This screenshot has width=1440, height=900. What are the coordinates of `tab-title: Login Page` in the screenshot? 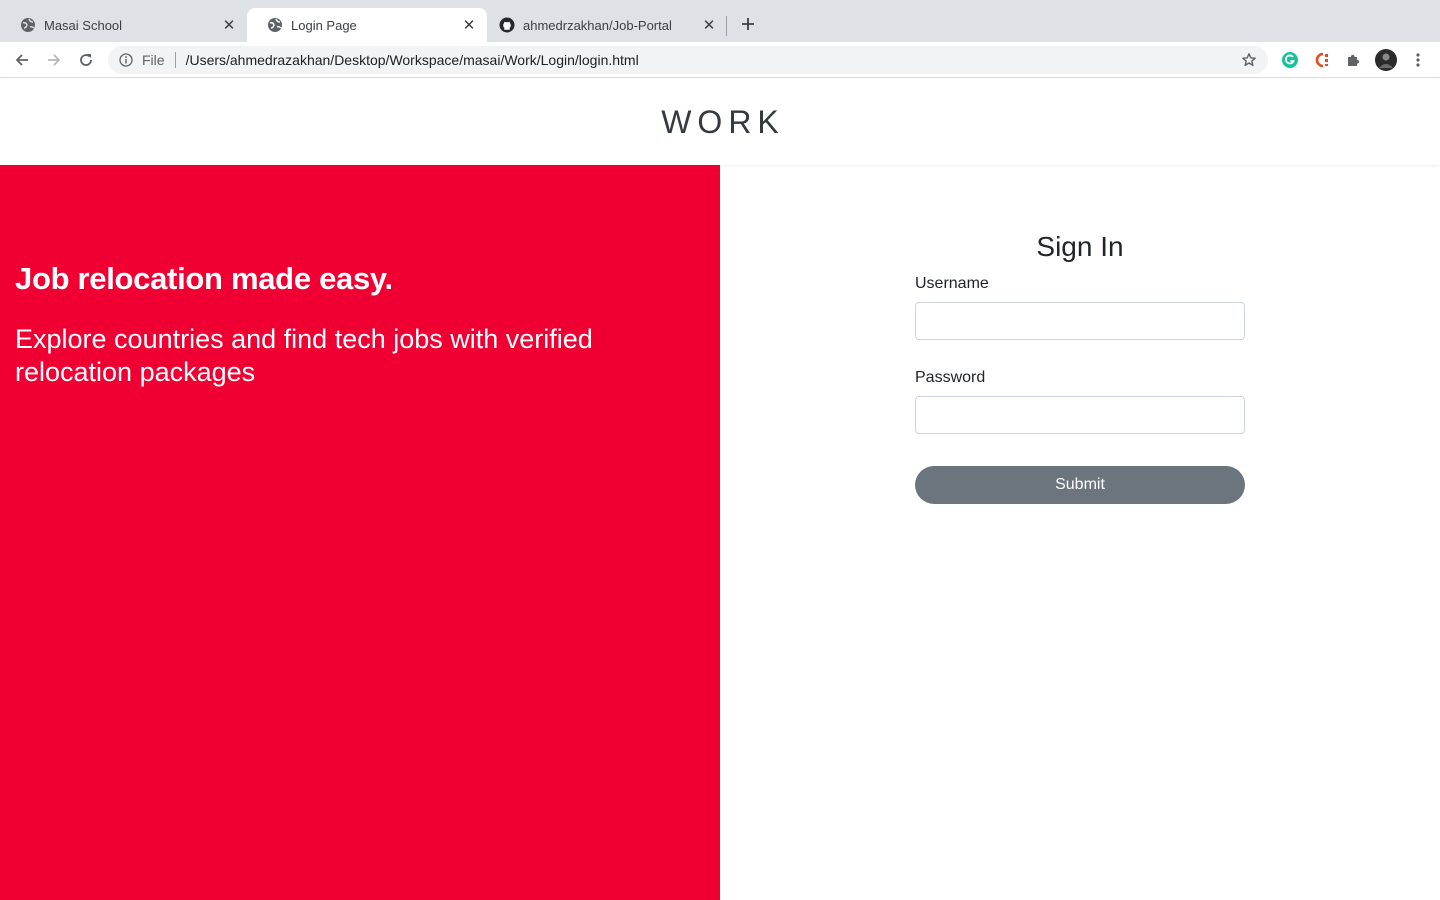 It's located at (324, 25).